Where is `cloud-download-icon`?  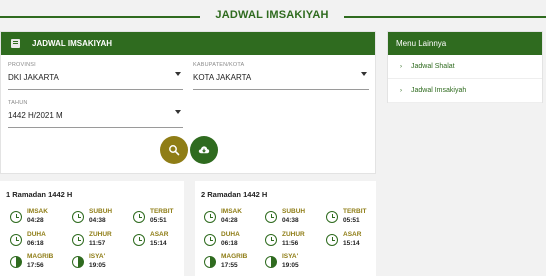 cloud-download-icon is located at coordinates (204, 150).